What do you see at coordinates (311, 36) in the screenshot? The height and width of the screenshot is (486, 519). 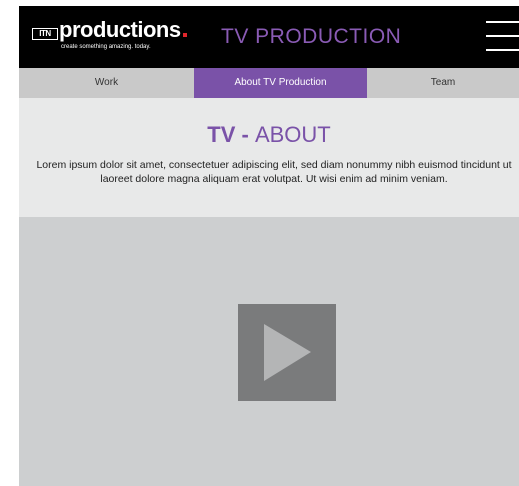 I see `page-title: TV PRODUCTION` at bounding box center [311, 36].